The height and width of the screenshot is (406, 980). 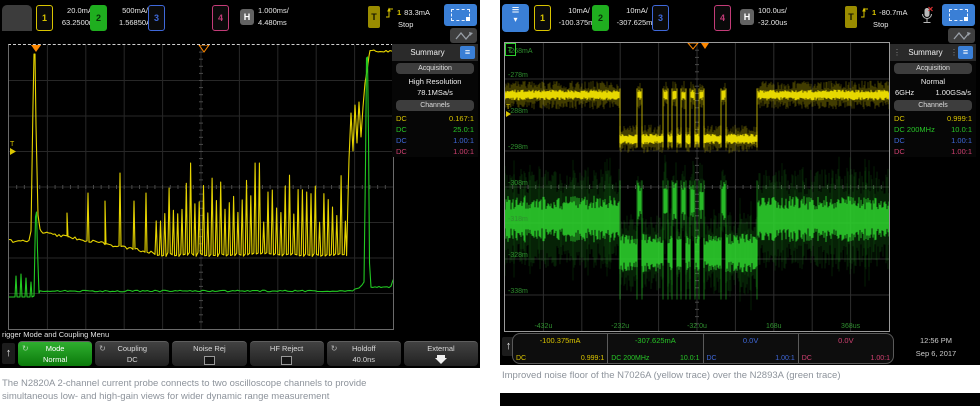 I want to click on softkey-coupling: ↻ Coupling DC, so click(x=132, y=353).